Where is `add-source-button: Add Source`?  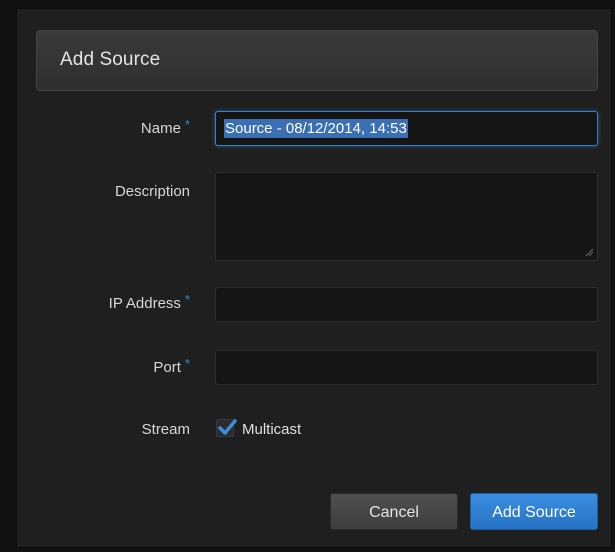 add-source-button: Add Source is located at coordinates (534, 511).